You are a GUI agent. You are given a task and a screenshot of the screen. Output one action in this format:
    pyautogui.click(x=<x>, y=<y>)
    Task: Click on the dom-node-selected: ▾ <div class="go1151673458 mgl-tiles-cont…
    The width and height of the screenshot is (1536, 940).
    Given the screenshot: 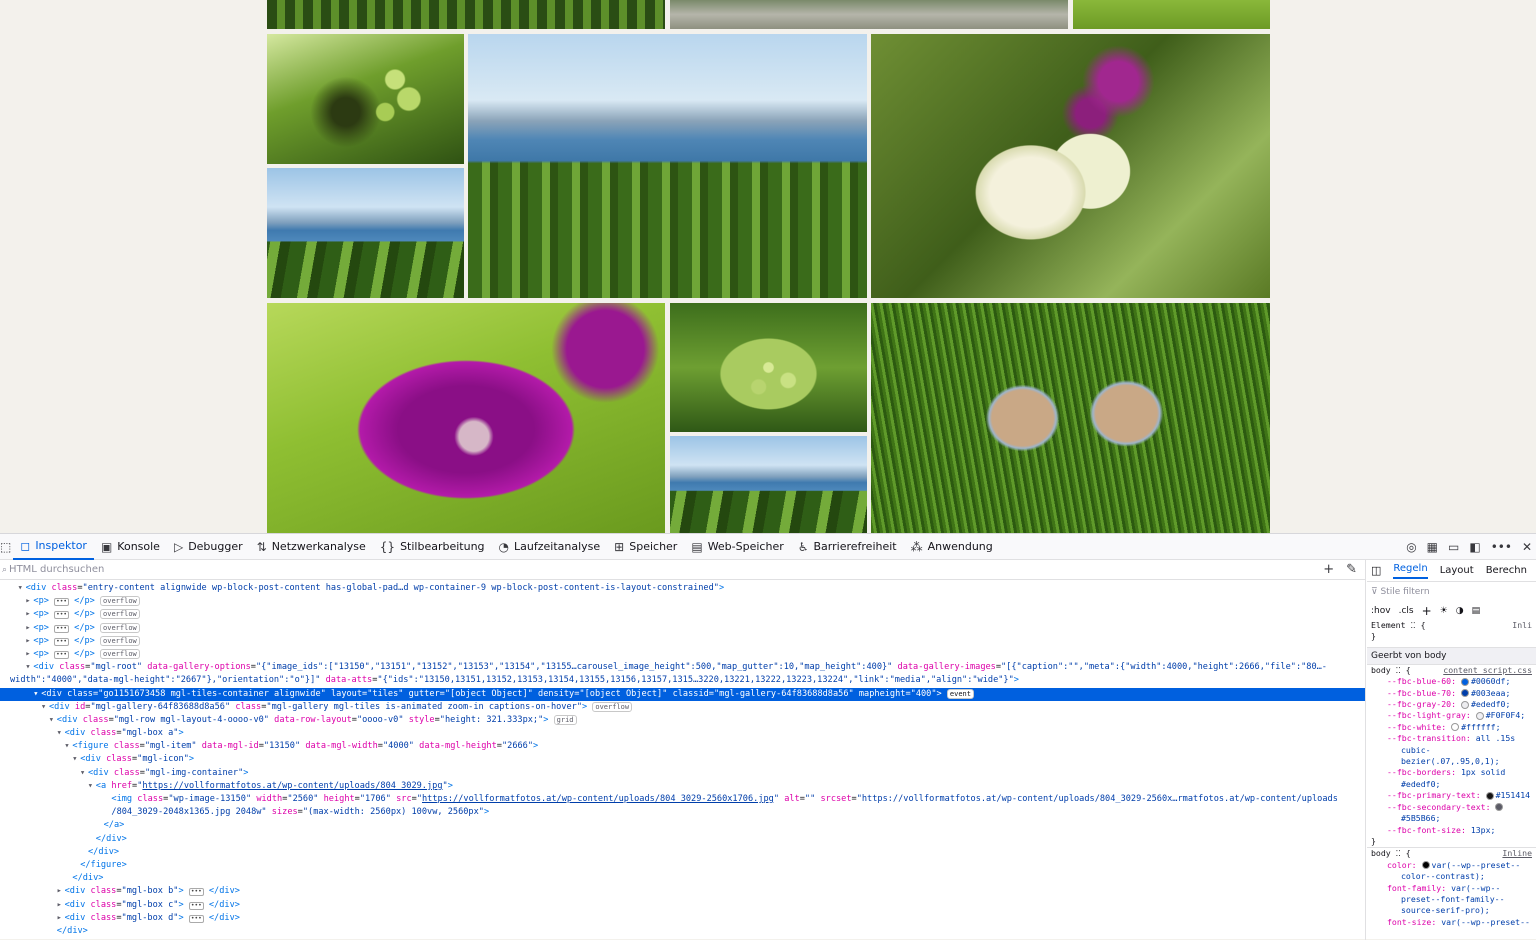 What is the action you would take?
    pyautogui.click(x=682, y=694)
    